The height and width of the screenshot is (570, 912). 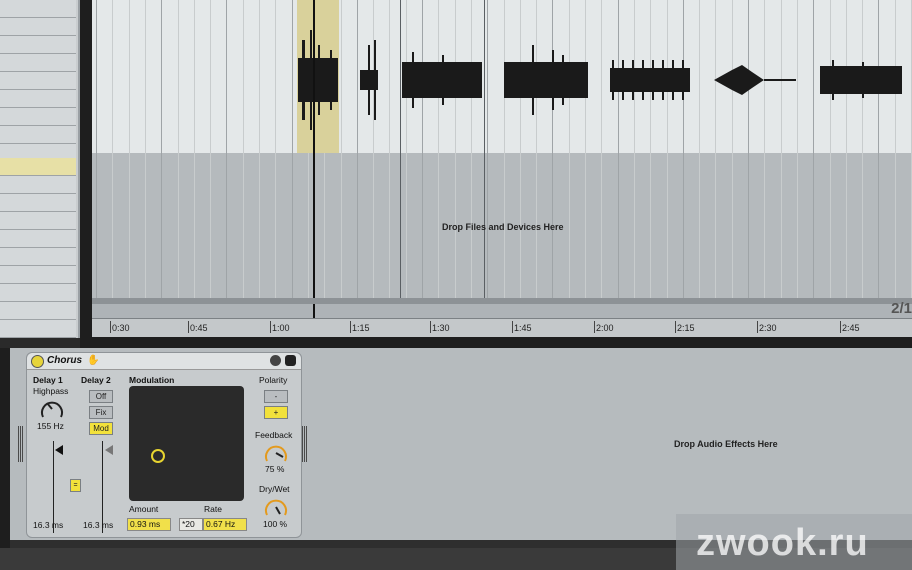 I want to click on ruler-label: 2:45, so click(x=851, y=328).